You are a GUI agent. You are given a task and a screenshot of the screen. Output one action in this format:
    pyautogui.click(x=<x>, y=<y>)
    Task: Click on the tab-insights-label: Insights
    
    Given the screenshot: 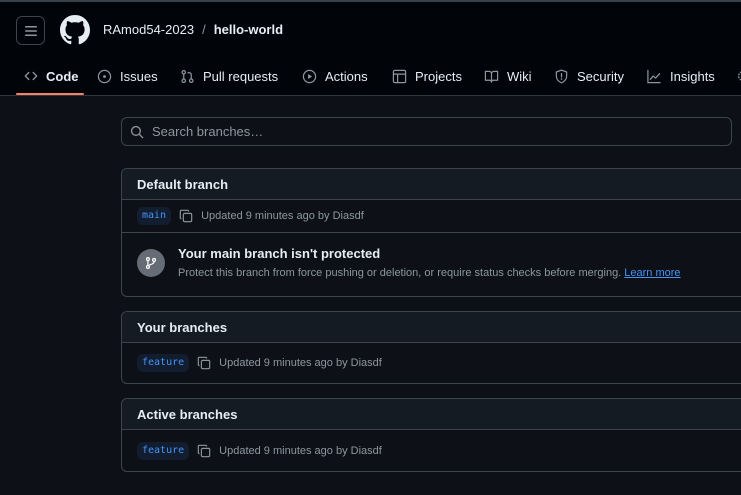 What is the action you would take?
    pyautogui.click(x=692, y=76)
    